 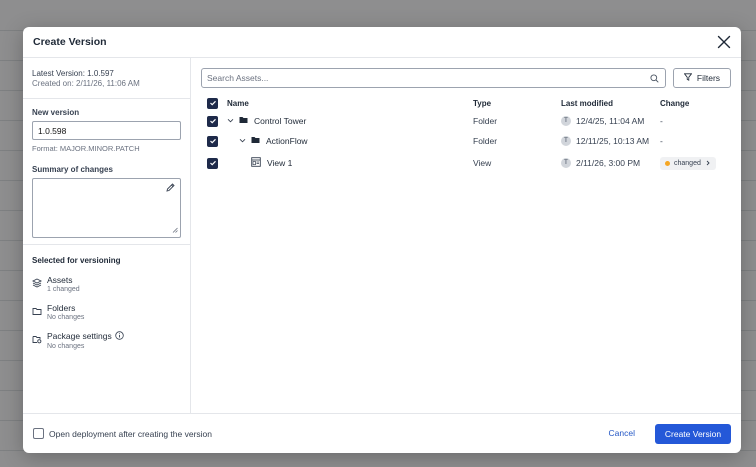 What do you see at coordinates (466, 163) in the screenshot?
I see `table-row: View 1 View T 2/11/26, 3:00 PM changed` at bounding box center [466, 163].